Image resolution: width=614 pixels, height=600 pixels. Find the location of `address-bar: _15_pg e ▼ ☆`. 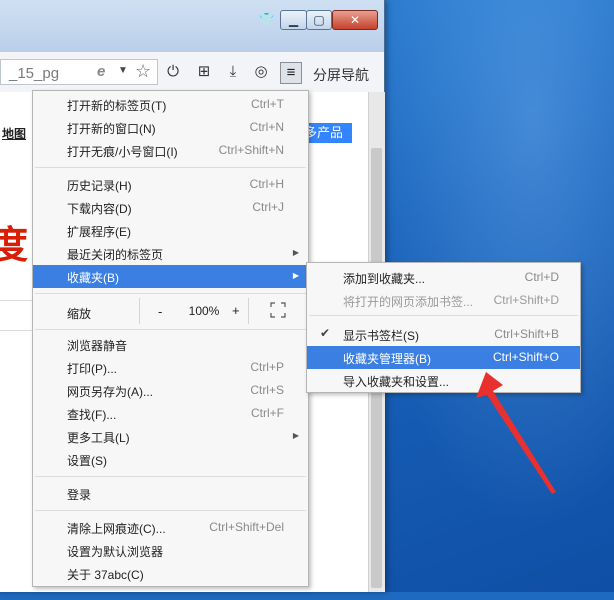

address-bar: _15_pg e ▼ ☆ is located at coordinates (79, 72).